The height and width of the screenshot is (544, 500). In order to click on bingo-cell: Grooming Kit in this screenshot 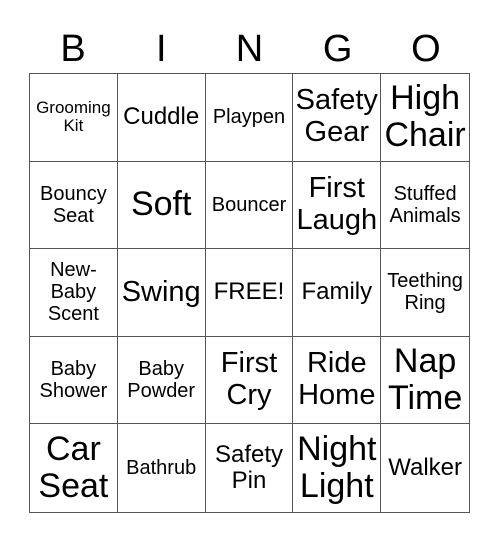, I will do `click(74, 118)`.